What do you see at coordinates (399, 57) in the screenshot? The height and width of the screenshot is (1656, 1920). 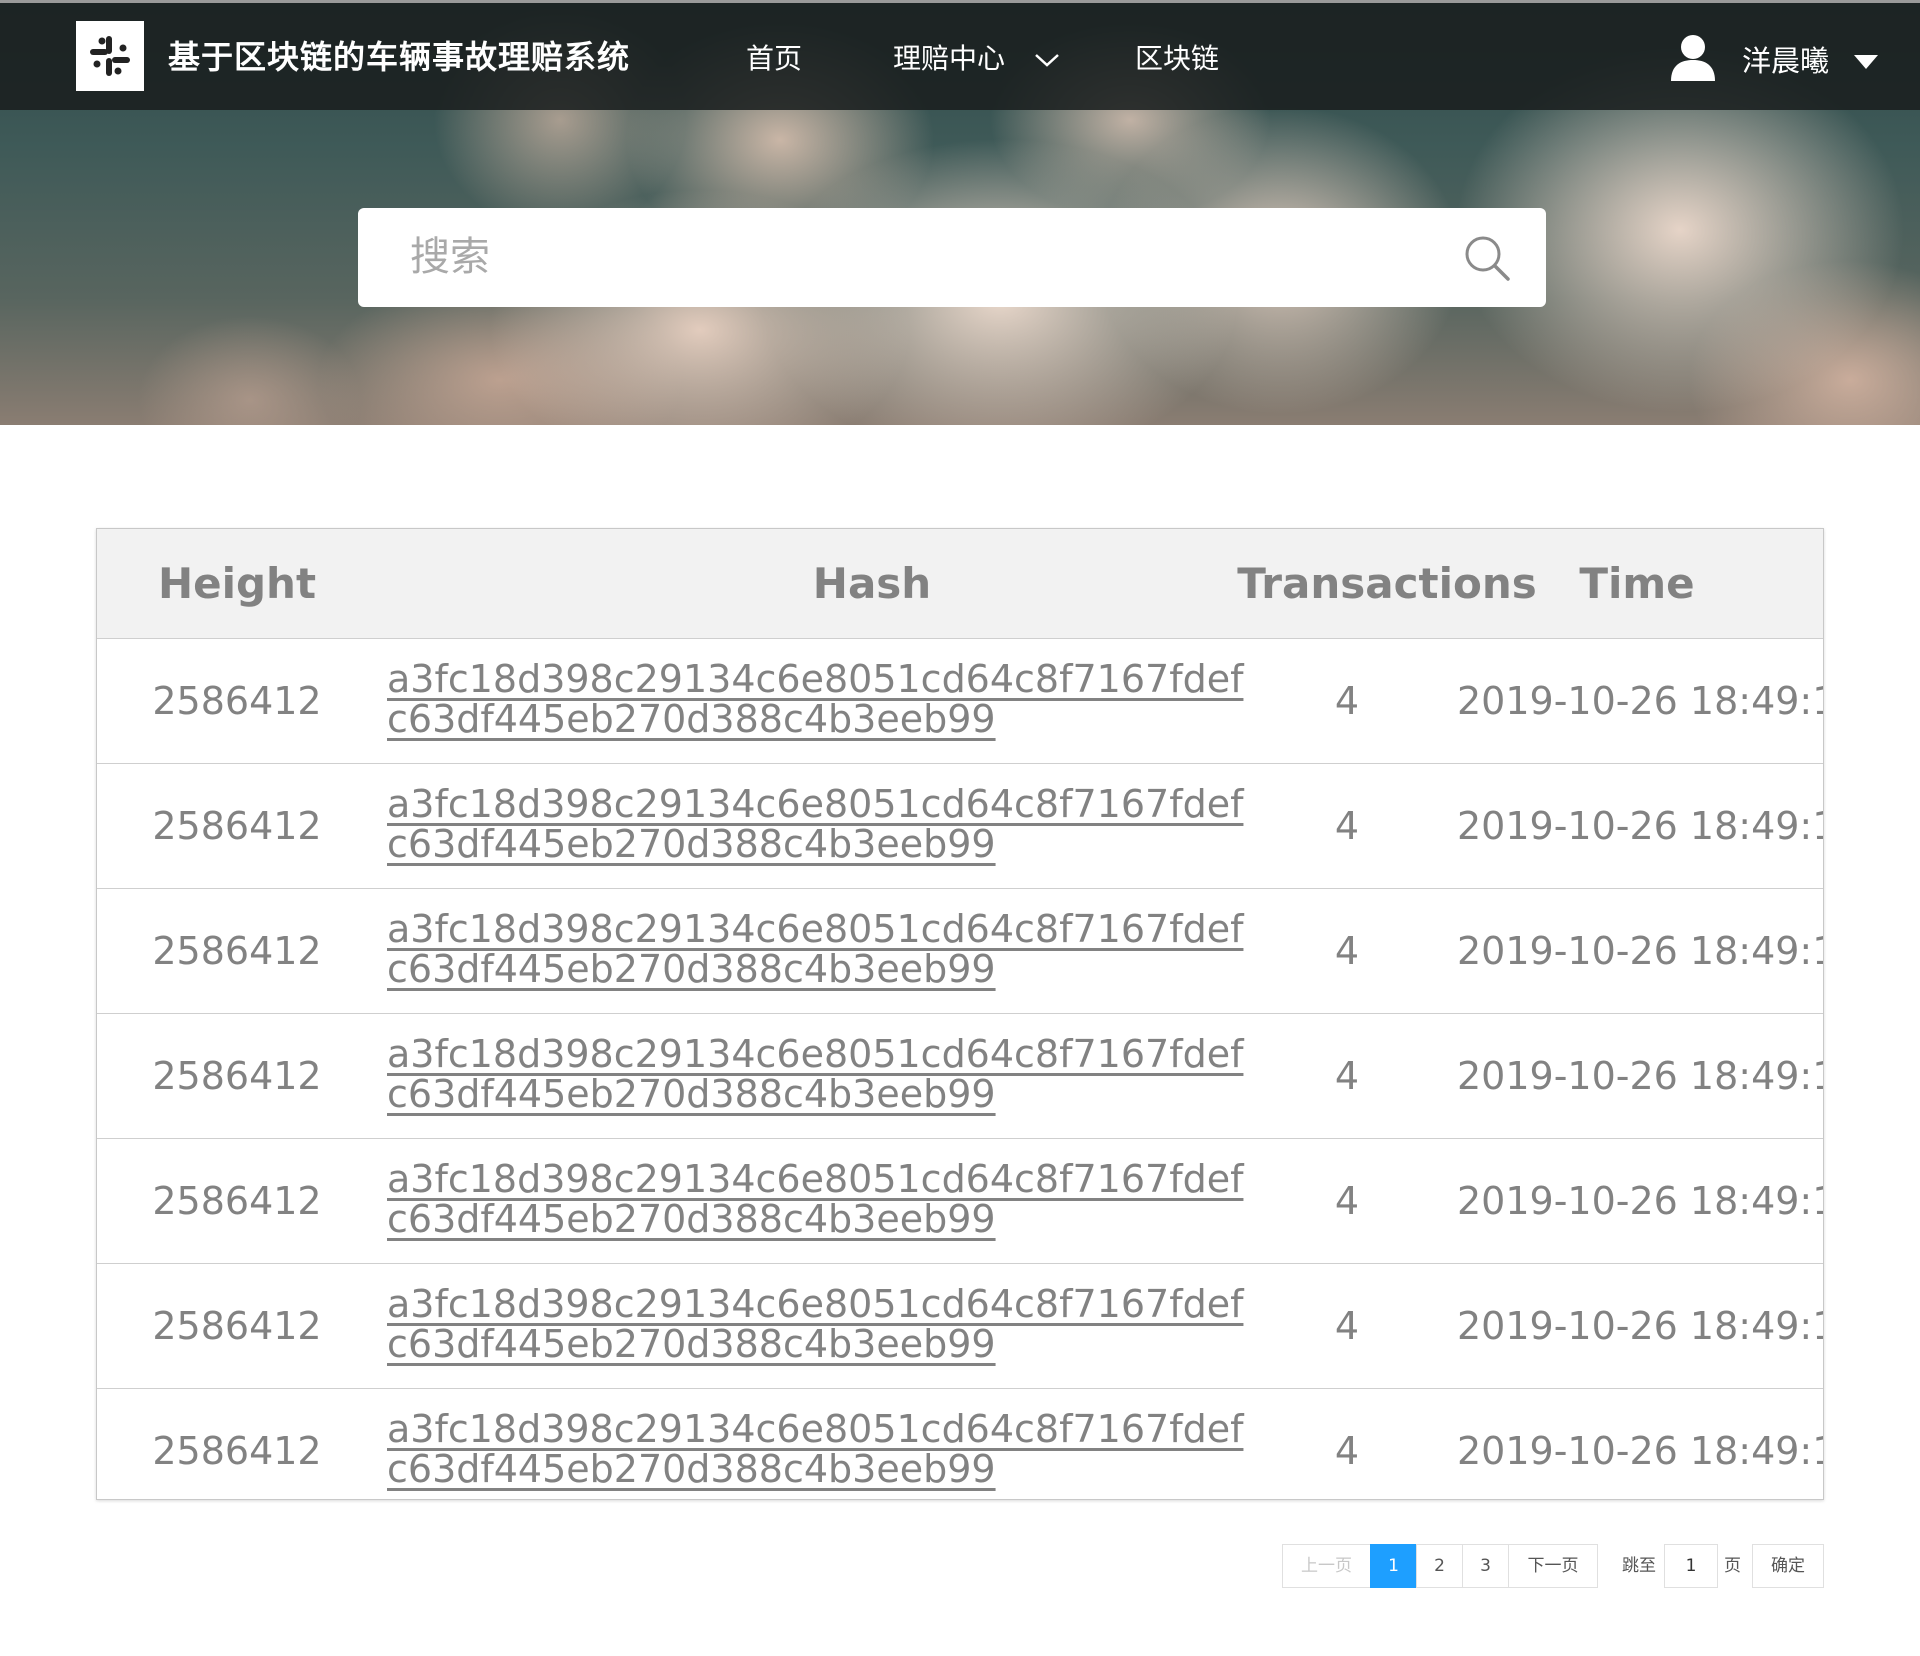 I see `app-title: 基于区块链的车辆事故理赔系统` at bounding box center [399, 57].